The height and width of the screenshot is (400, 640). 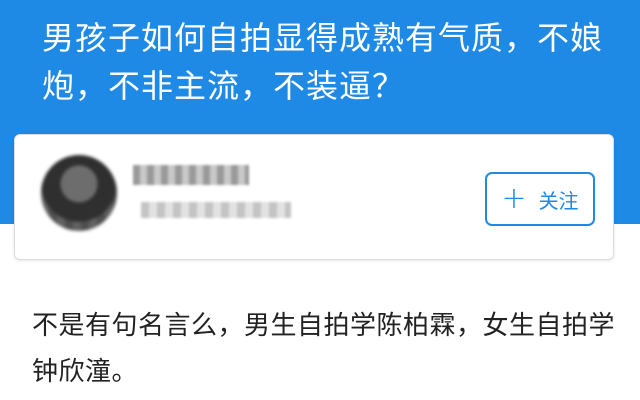 What do you see at coordinates (514, 198) in the screenshot?
I see `plus-icon: +` at bounding box center [514, 198].